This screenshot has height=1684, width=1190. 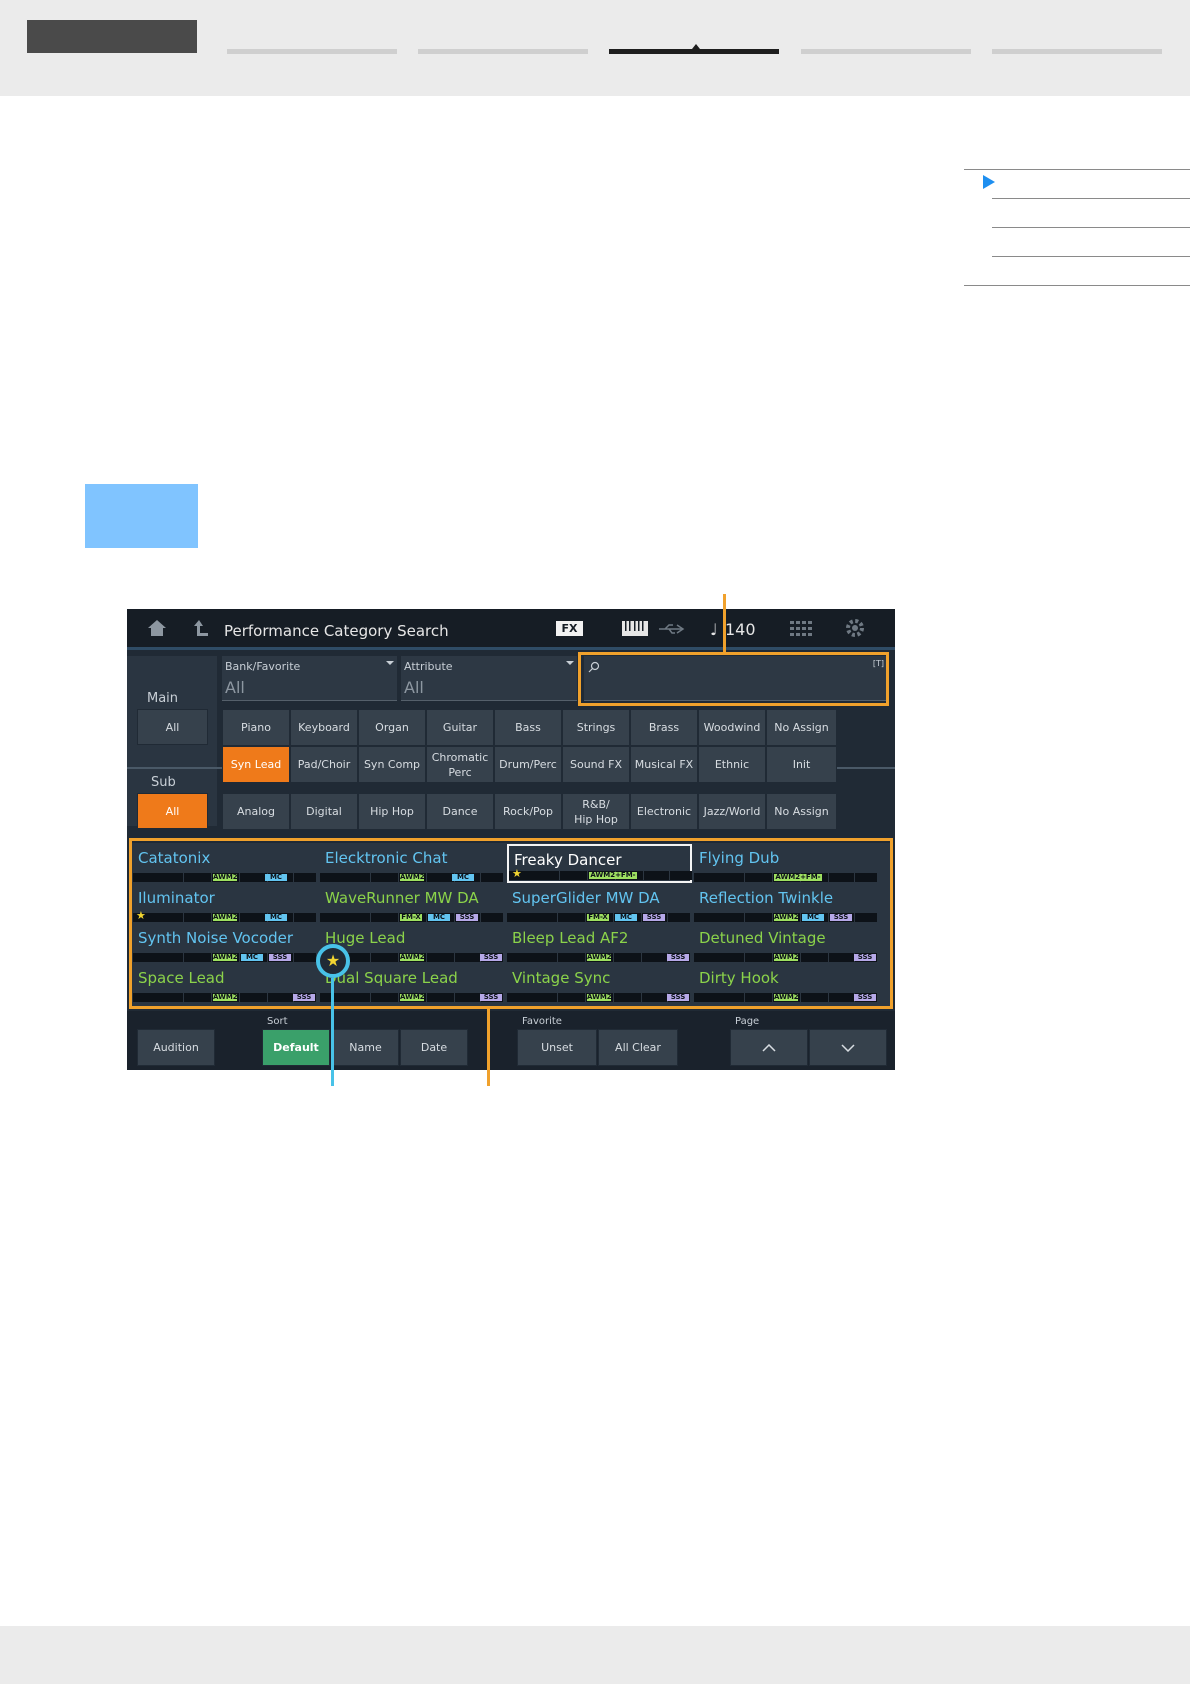 What do you see at coordinates (638, 1047) in the screenshot?
I see `favorite-all-clear-button: All Clear` at bounding box center [638, 1047].